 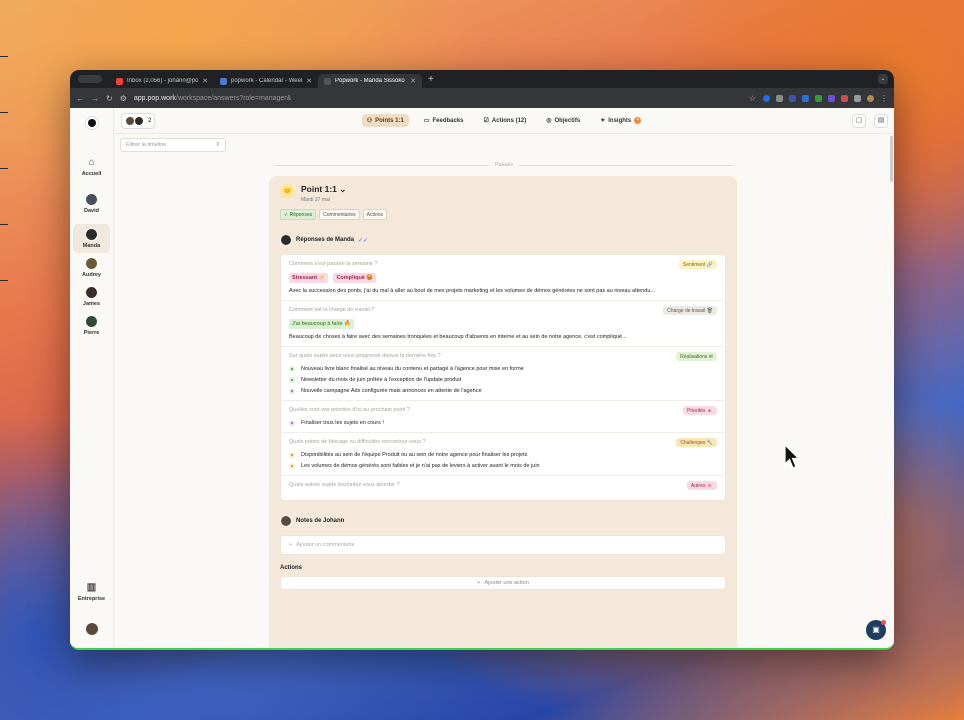 I want to click on calendar-icon: ▤, so click(x=881, y=121).